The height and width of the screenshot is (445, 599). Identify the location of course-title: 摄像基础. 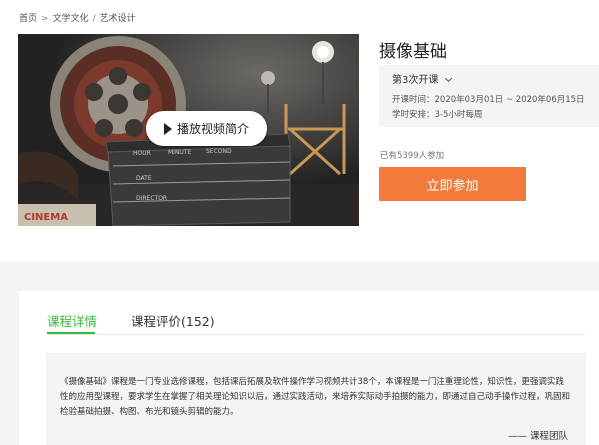
(413, 52).